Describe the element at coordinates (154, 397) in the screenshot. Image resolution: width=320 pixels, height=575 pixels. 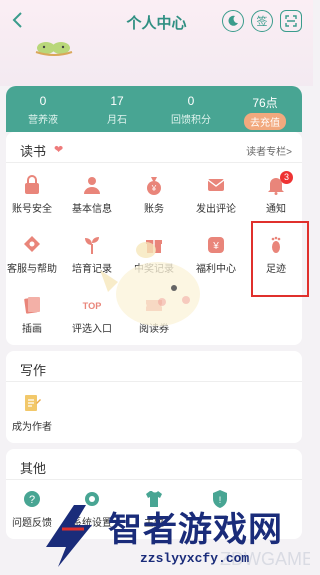
I see `writing-card: 写作 成为作者` at that location.